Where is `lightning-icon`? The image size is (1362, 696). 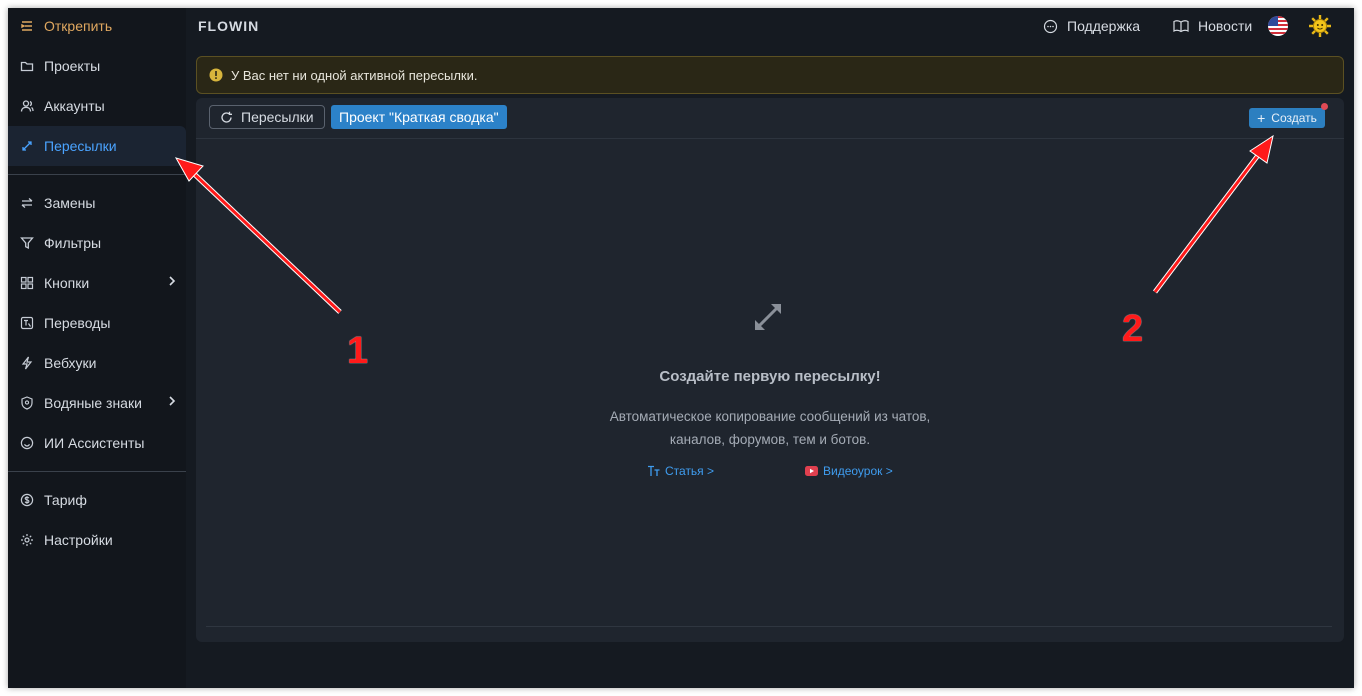 lightning-icon is located at coordinates (27, 363).